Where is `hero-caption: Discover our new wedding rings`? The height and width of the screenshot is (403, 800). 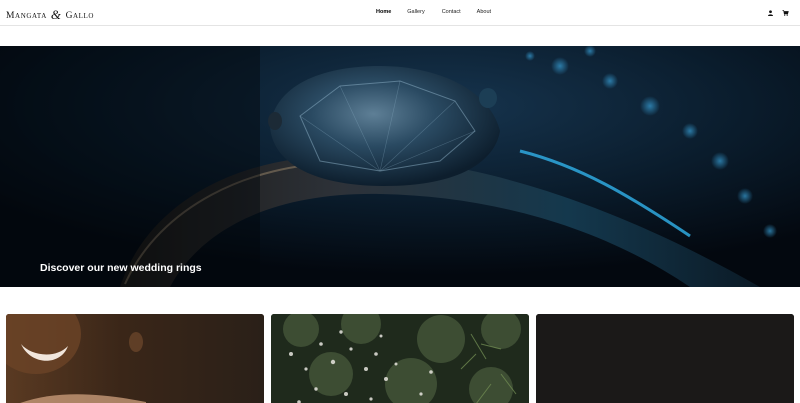 hero-caption: Discover our new wedding rings is located at coordinates (121, 268).